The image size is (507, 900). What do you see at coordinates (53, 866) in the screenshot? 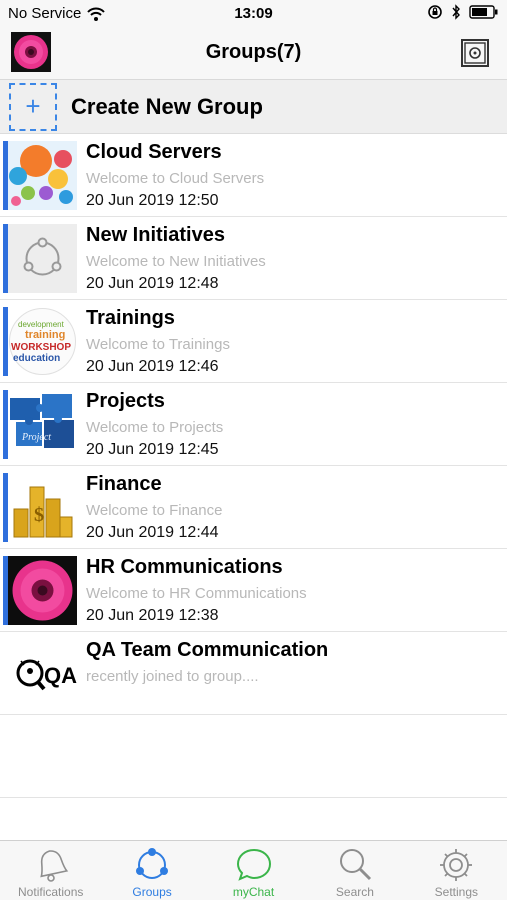
I see `bell-icon` at bounding box center [53, 866].